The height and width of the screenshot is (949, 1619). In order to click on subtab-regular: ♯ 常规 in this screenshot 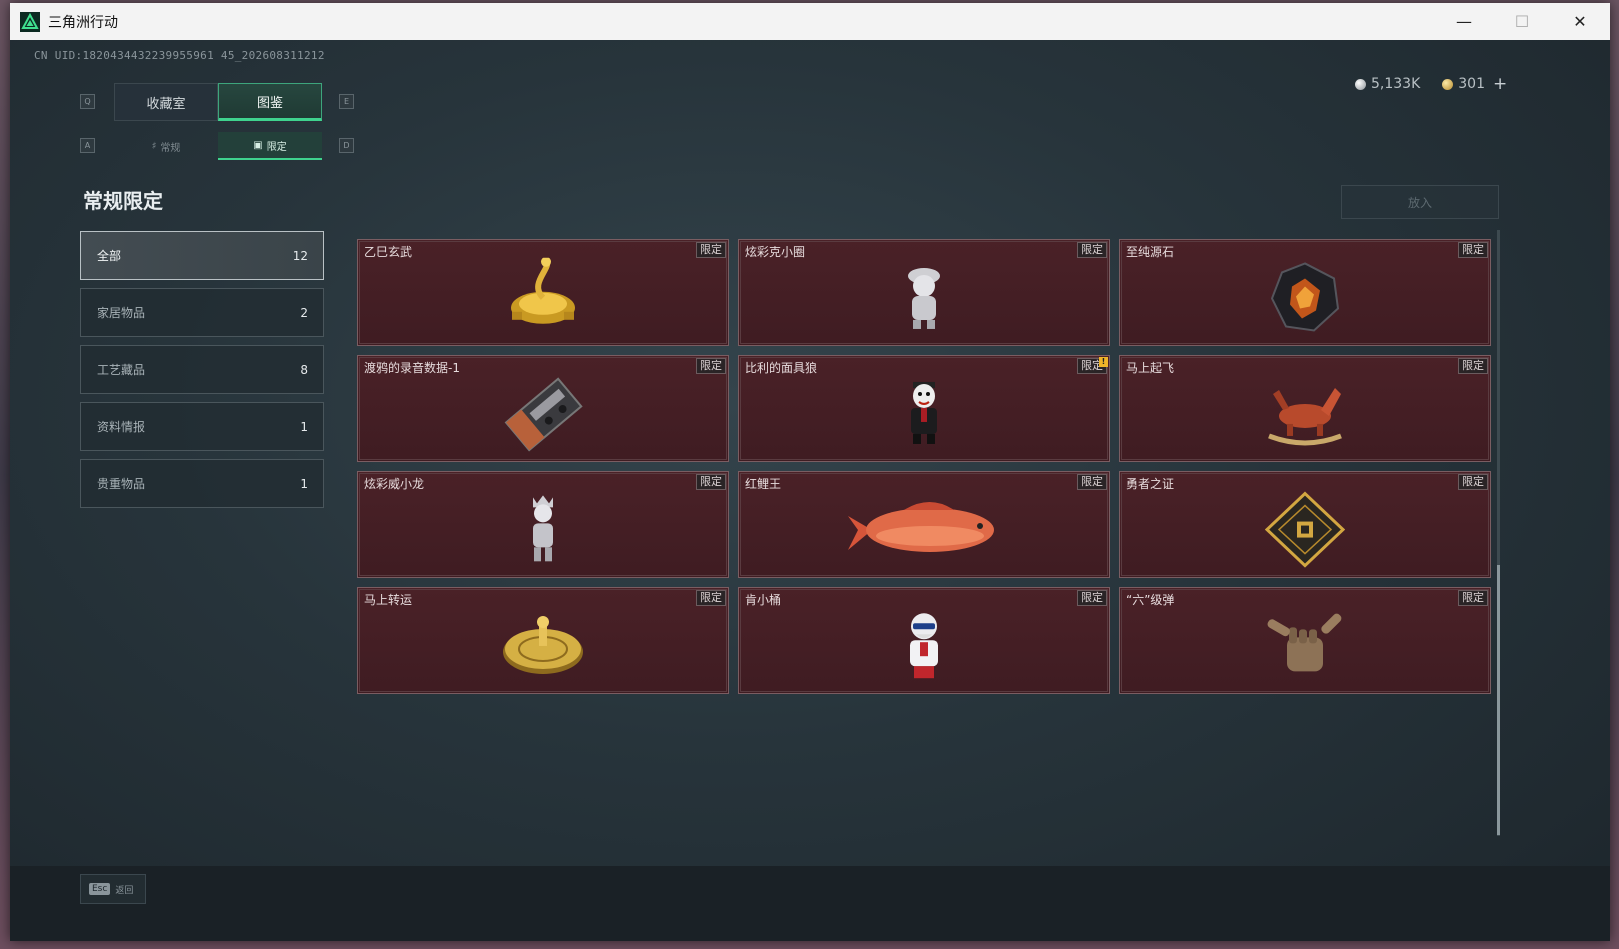, I will do `click(166, 146)`.